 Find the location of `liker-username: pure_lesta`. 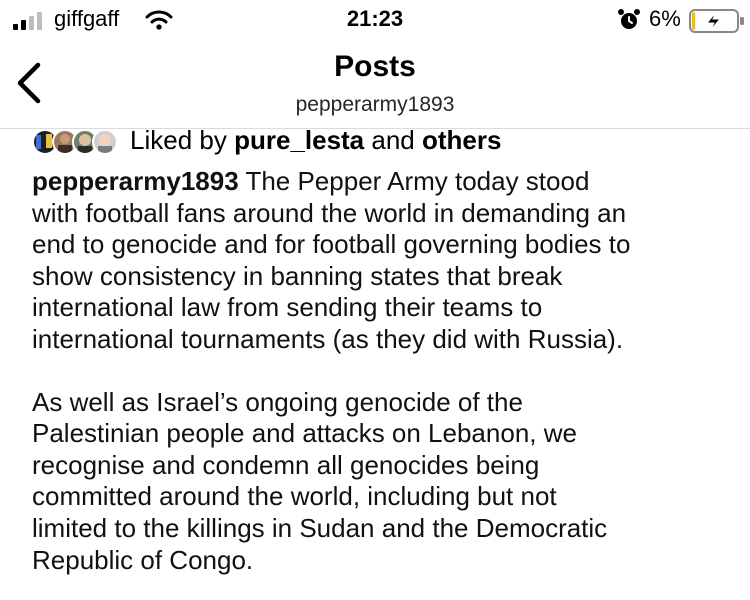

liker-username: pure_lesta is located at coordinates (299, 140).